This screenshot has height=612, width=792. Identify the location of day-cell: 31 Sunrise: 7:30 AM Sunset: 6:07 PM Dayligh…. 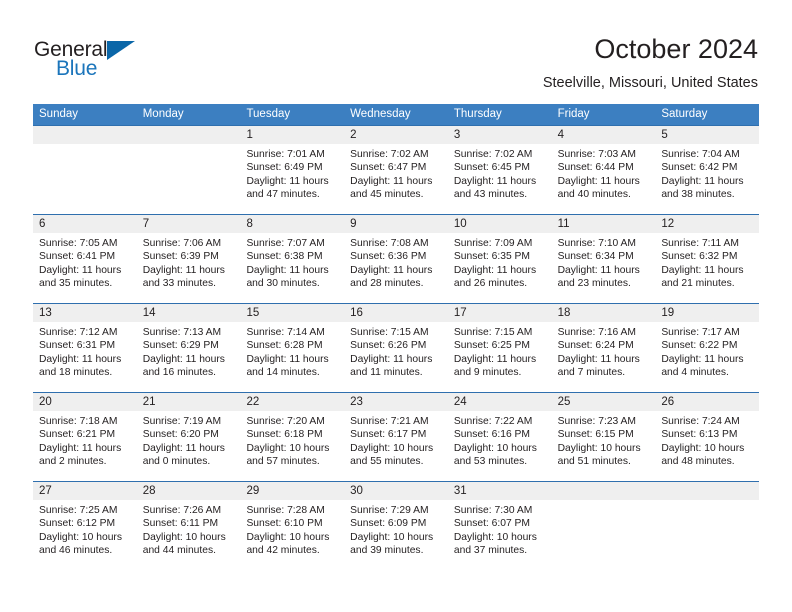
(499, 526).